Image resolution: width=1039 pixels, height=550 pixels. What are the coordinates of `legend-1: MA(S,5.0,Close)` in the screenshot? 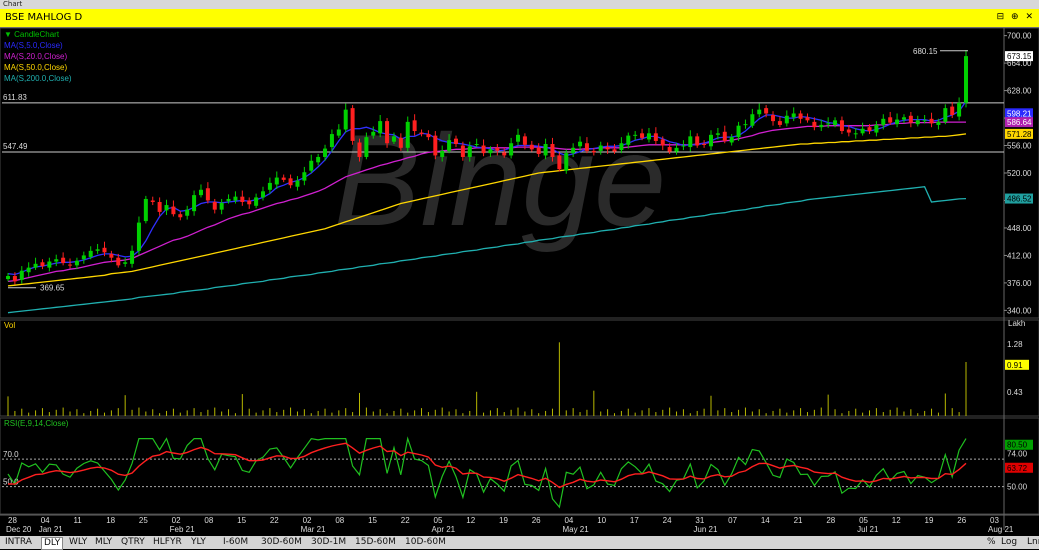 It's located at (33, 45).